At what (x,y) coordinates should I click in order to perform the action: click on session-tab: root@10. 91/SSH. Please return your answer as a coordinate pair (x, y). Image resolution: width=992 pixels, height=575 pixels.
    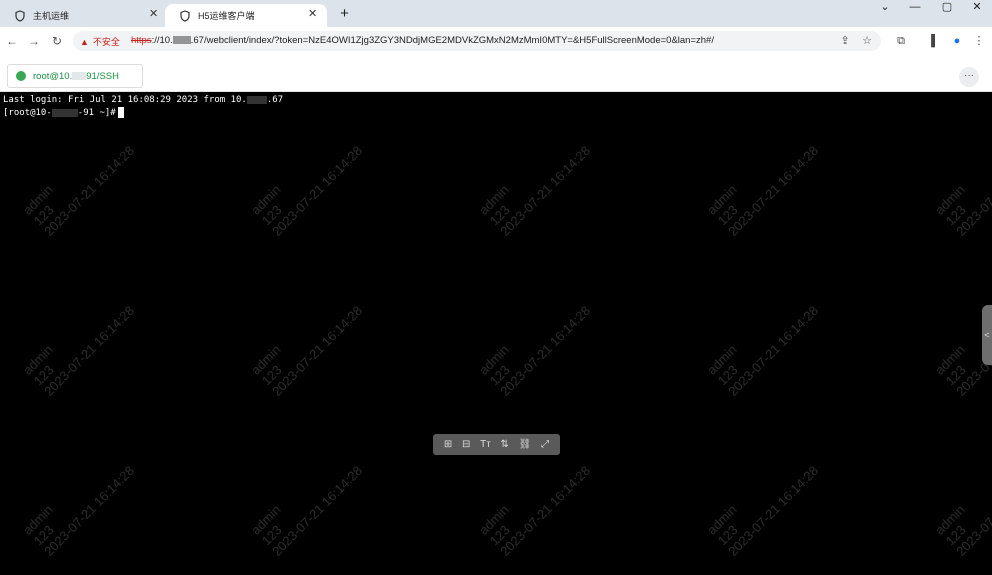
    Looking at the image, I should click on (75, 76).